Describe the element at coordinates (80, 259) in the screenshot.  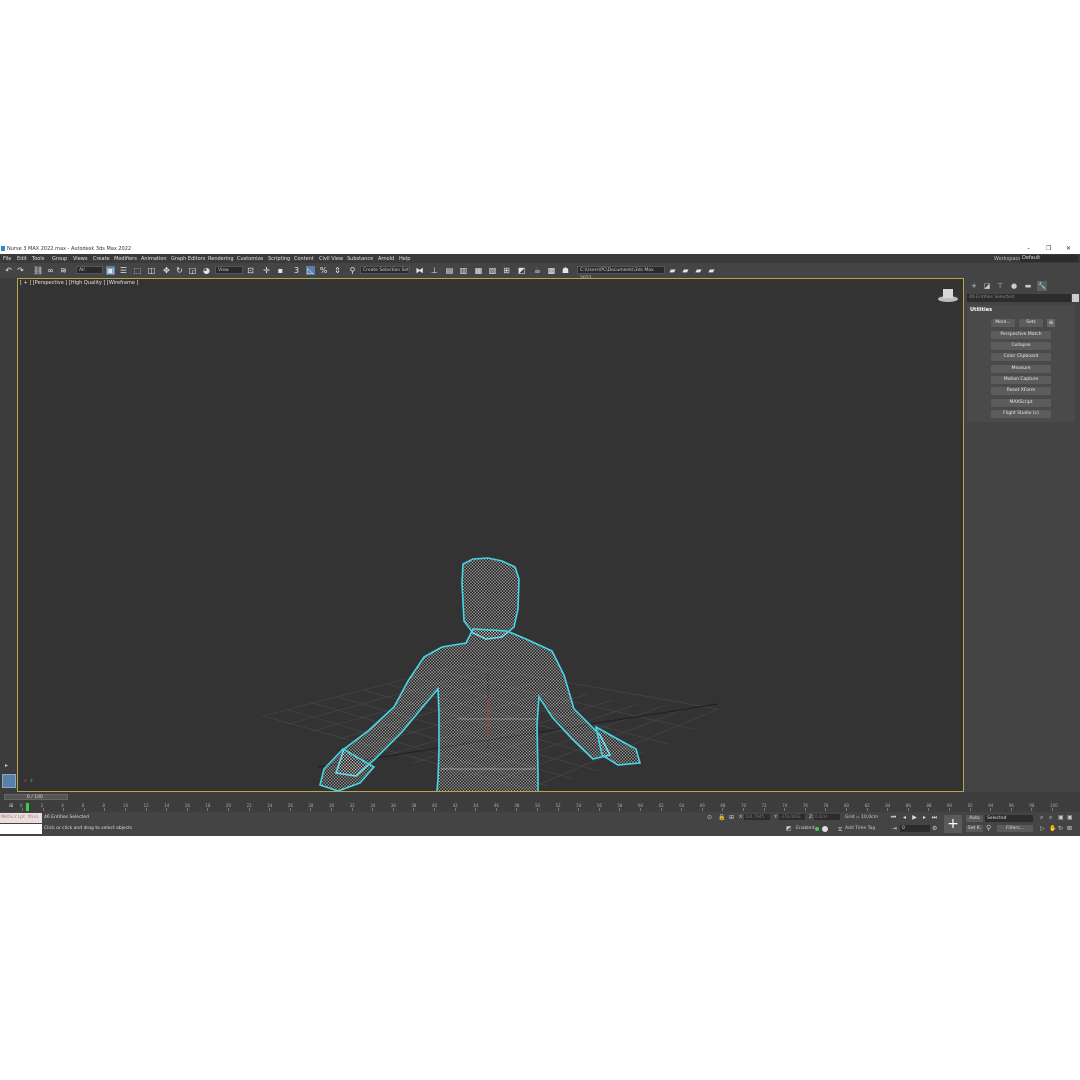
I see `menu-views: Views` at that location.